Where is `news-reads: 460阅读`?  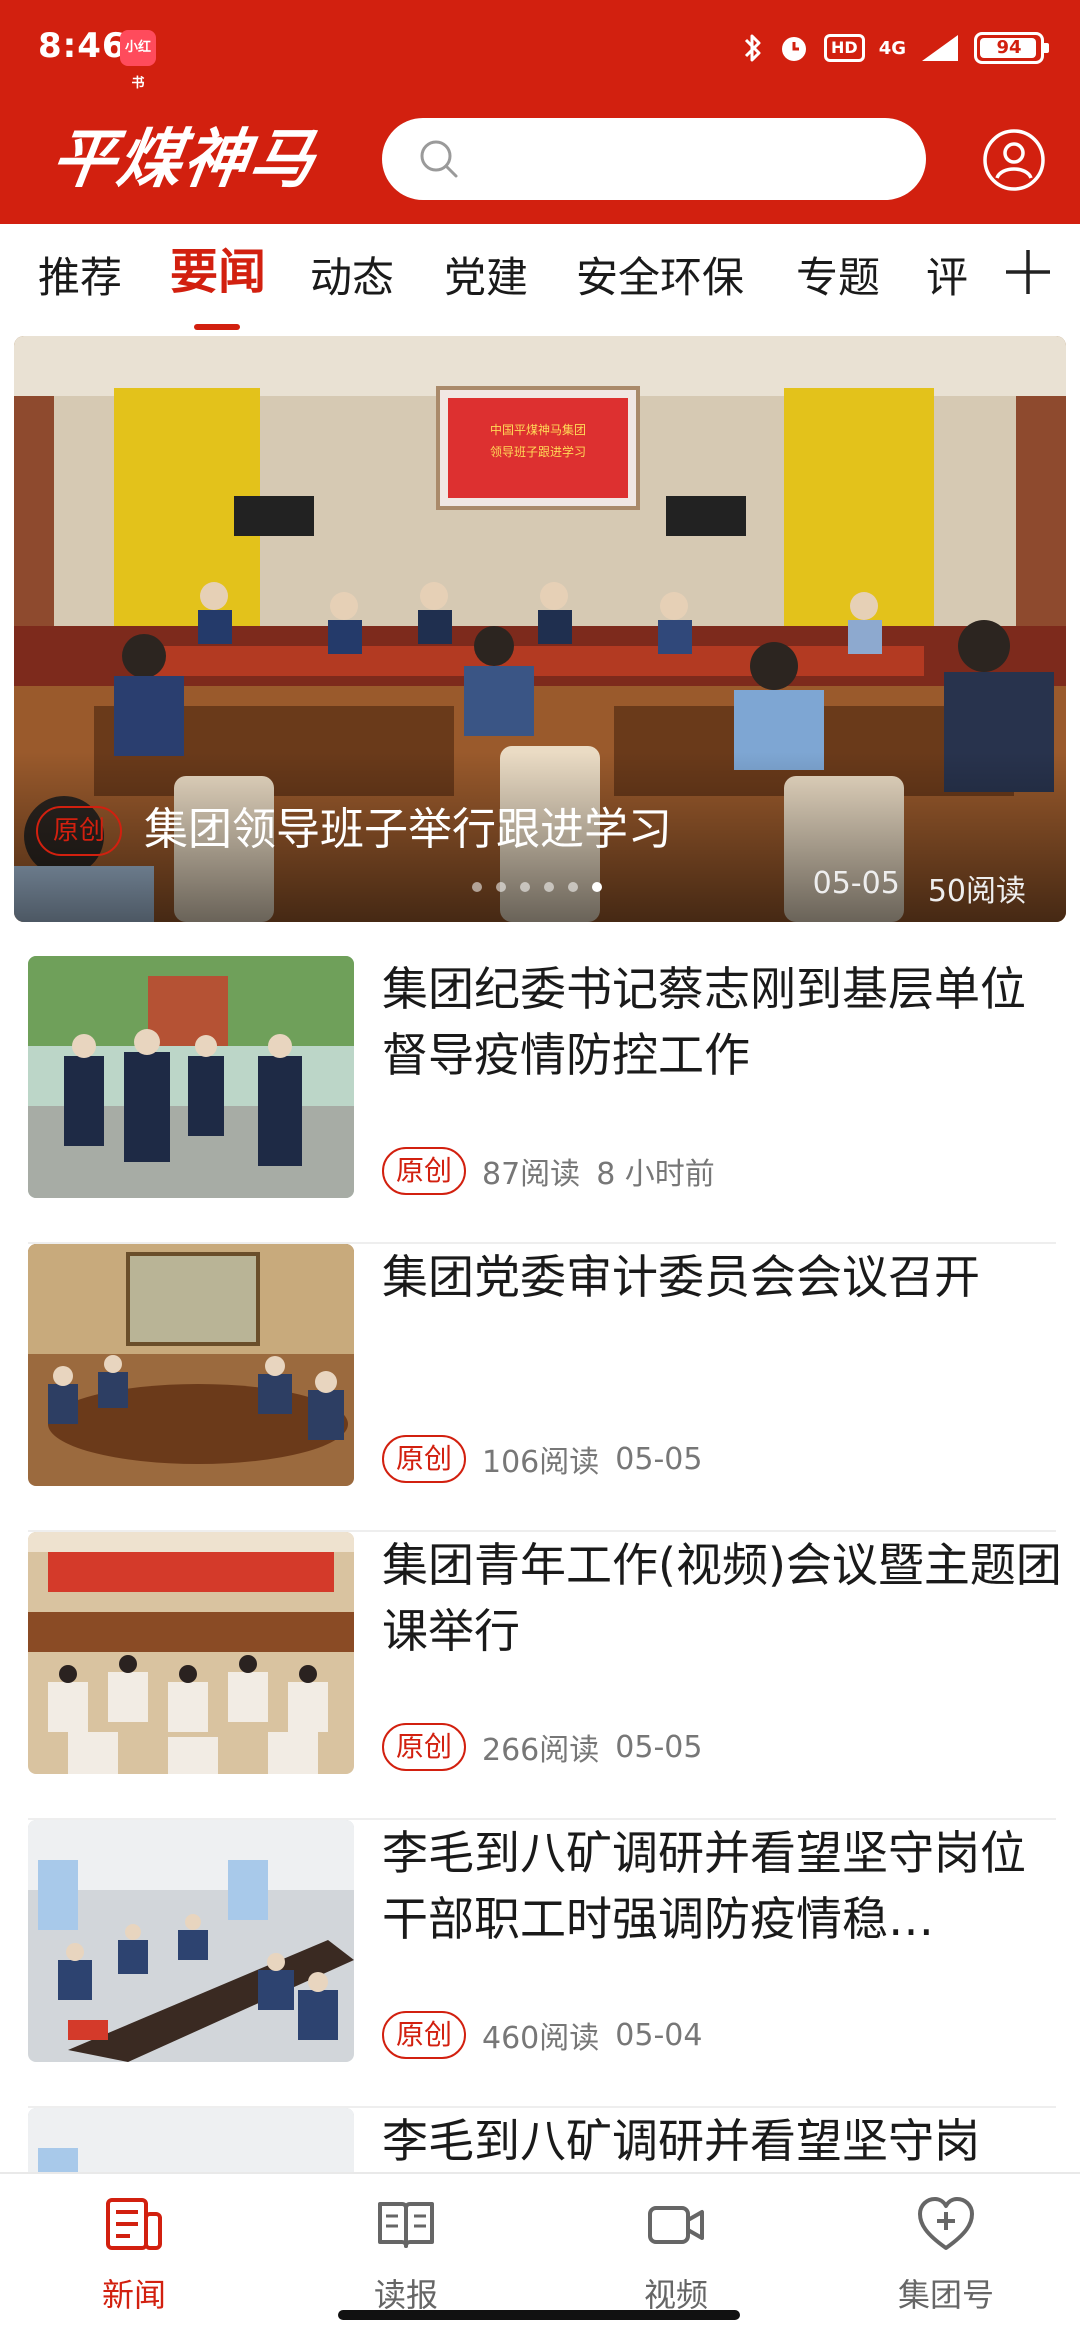 news-reads: 460阅读 is located at coordinates (541, 2038).